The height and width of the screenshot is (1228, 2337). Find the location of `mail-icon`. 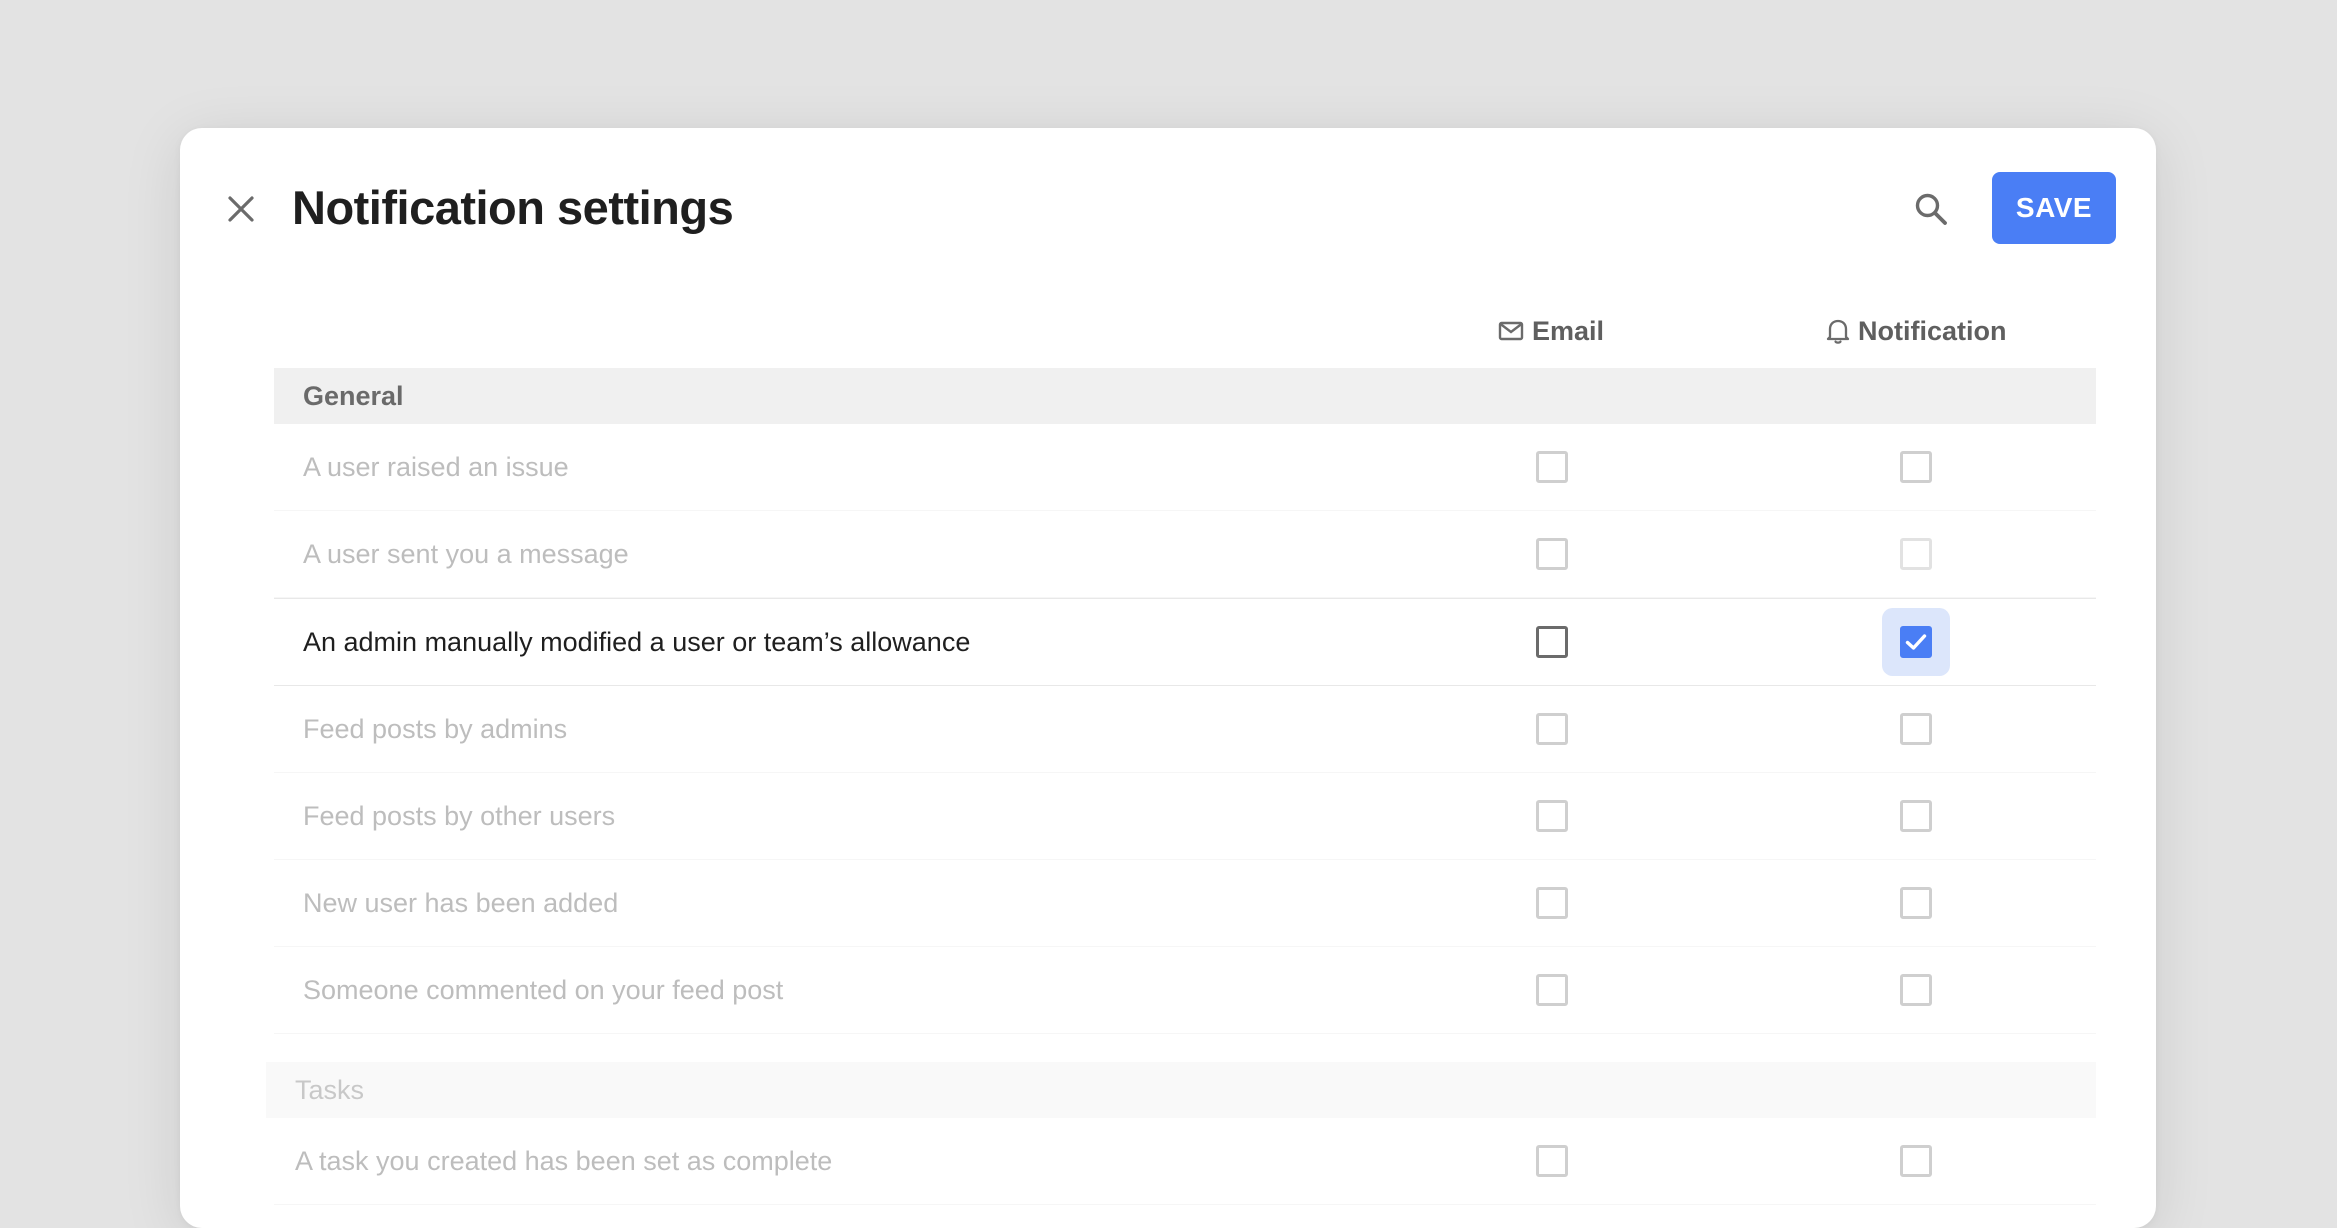

mail-icon is located at coordinates (1511, 331).